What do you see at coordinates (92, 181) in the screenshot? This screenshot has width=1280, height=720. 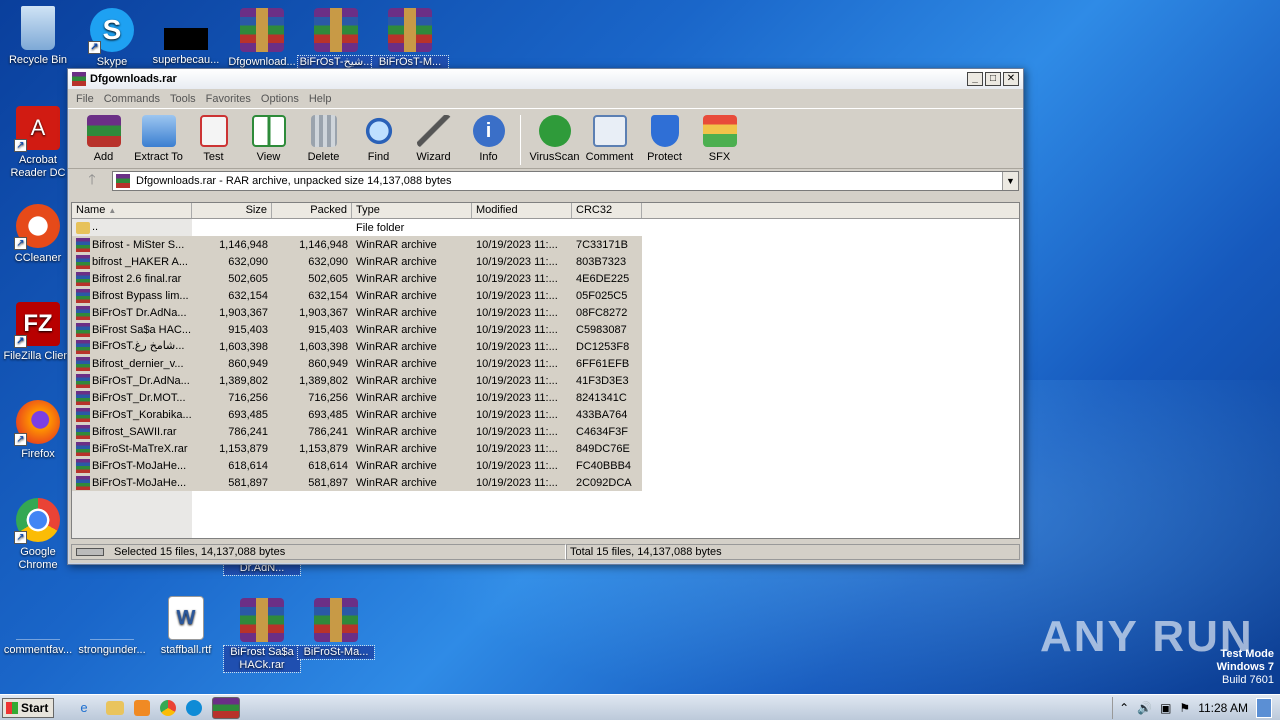 I see `up-arrow-icon: 🡑` at bounding box center [92, 181].